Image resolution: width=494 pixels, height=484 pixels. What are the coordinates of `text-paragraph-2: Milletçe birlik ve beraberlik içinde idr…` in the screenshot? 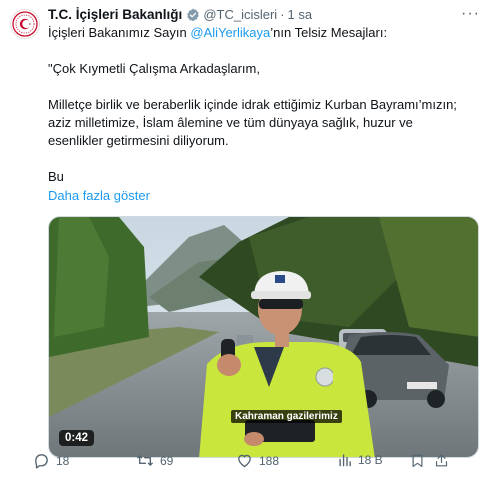 It's located at (252, 122).